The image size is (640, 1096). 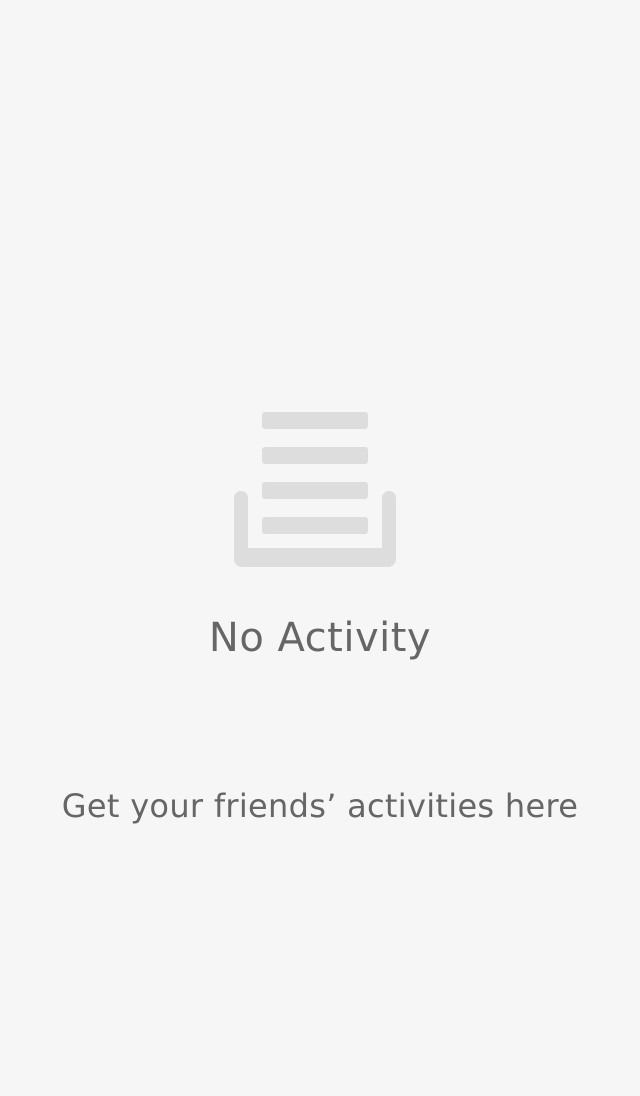 I want to click on activity-tray-icon, so click(x=315, y=489).